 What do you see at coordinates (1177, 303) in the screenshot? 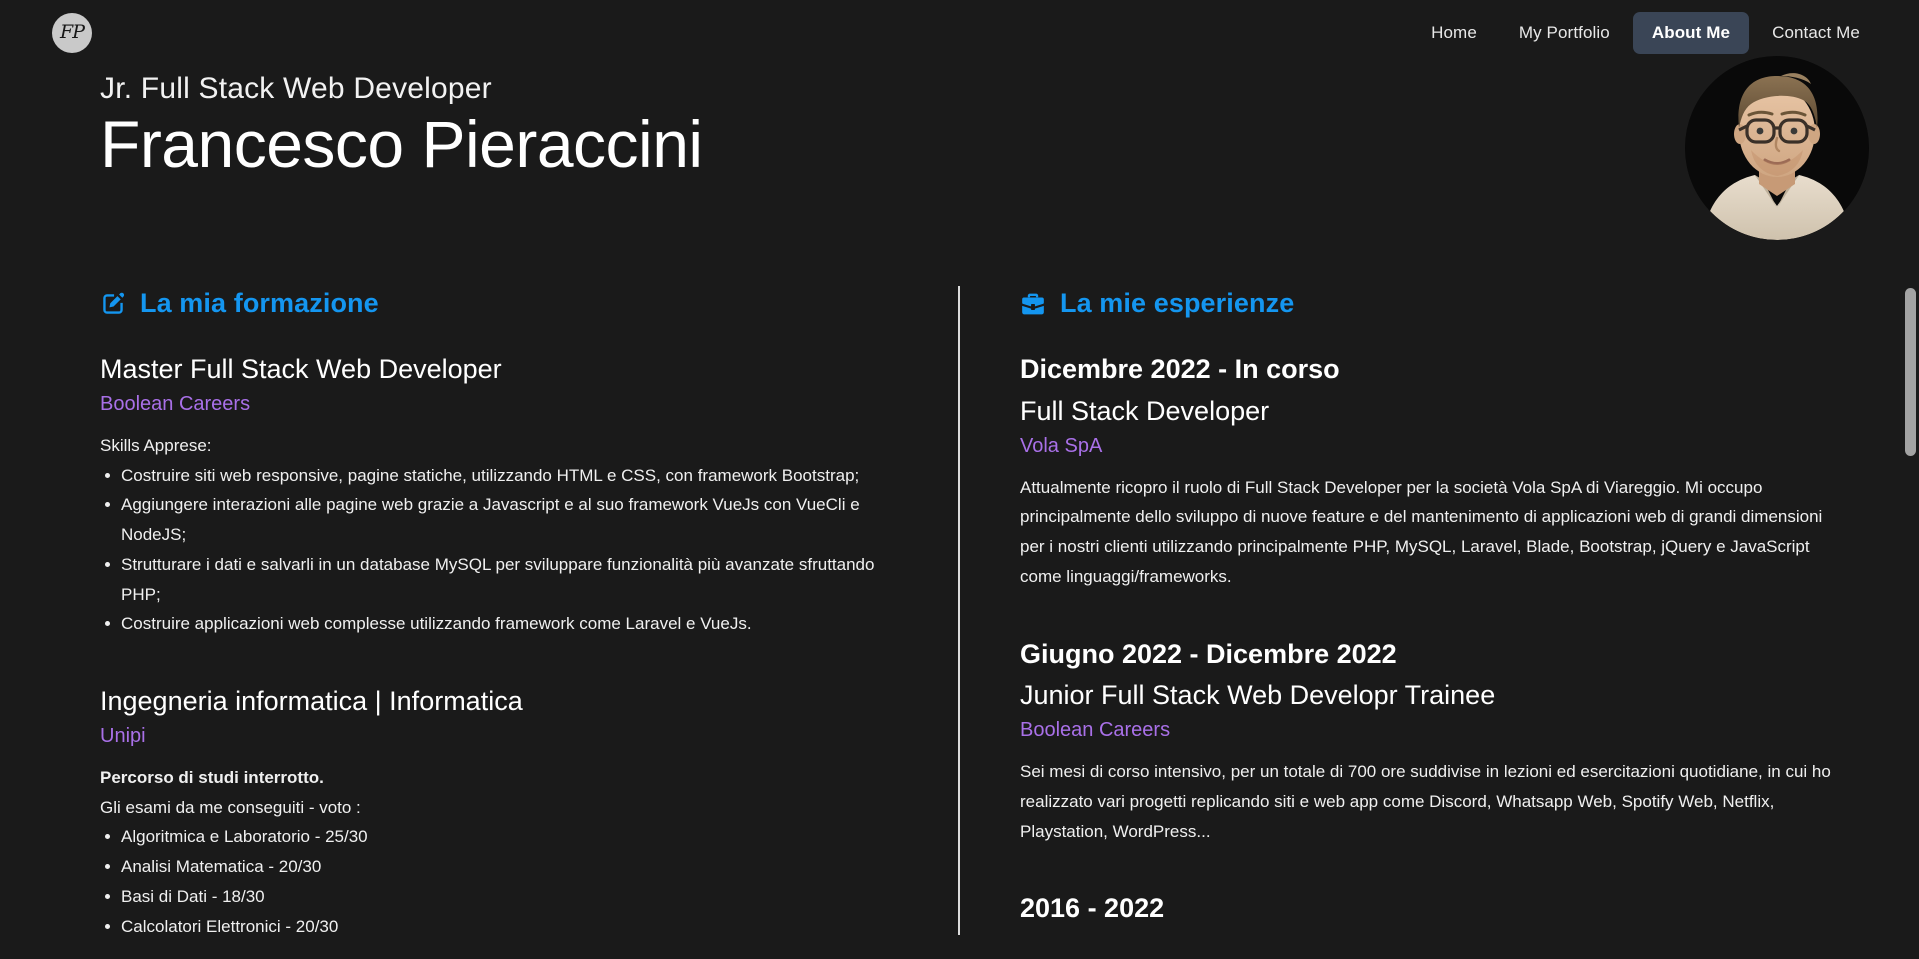
I see `experience-section-title: La mie esperienze` at bounding box center [1177, 303].